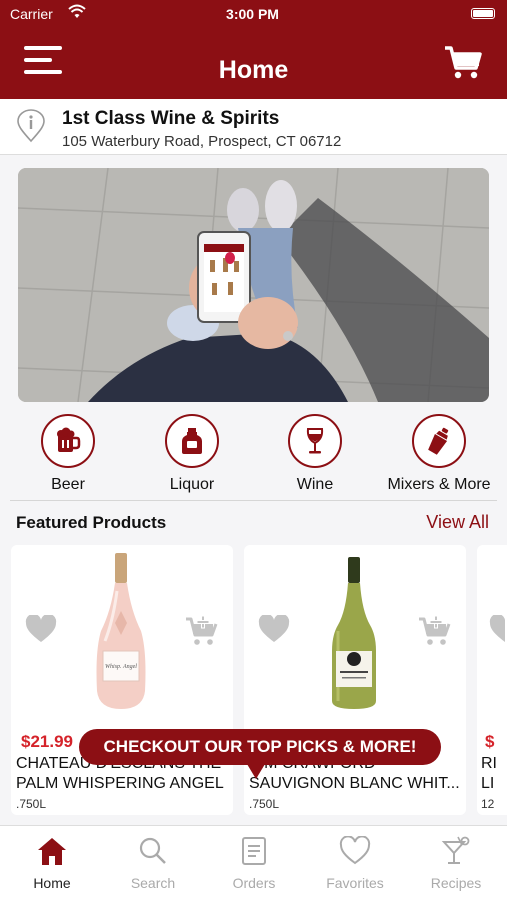 The width and height of the screenshot is (507, 900). What do you see at coordinates (490, 741) in the screenshot?
I see `product-price: $` at bounding box center [490, 741].